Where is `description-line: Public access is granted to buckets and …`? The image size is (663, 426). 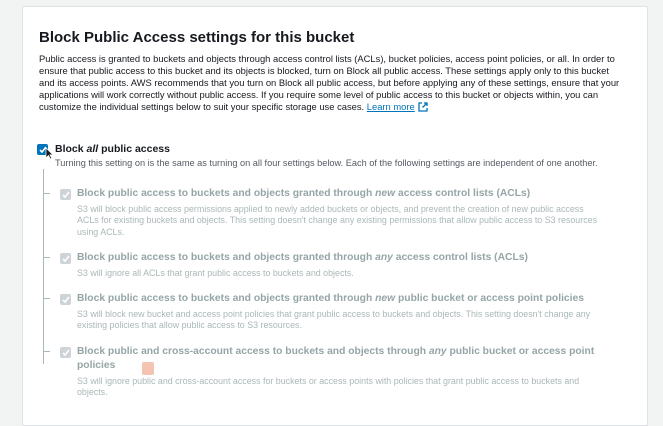 description-line: Public access is granted to buckets and … is located at coordinates (327, 58).